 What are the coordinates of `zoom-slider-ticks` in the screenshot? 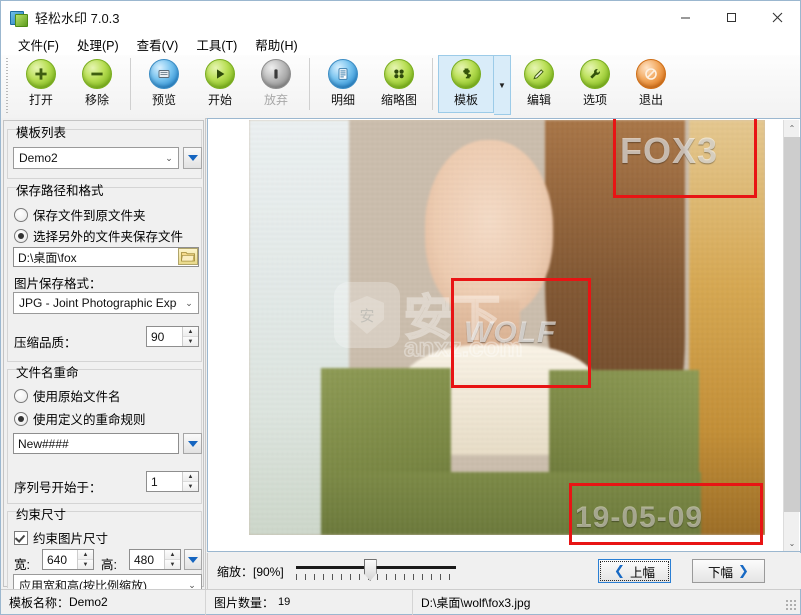 It's located at (375, 577).